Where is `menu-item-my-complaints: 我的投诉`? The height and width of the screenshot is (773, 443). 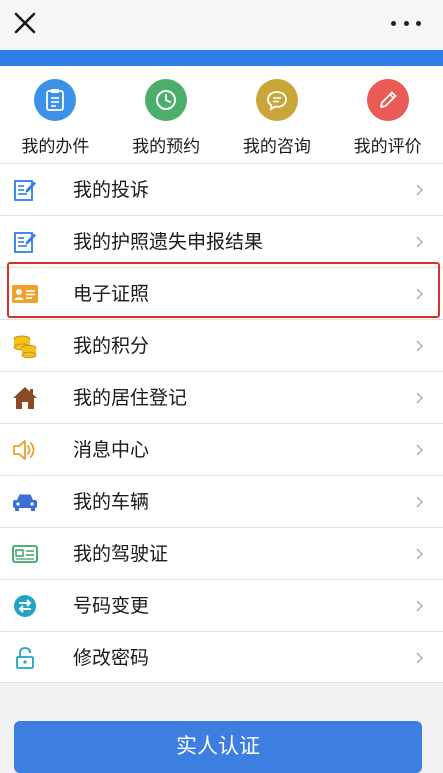
menu-item-my-complaints: 我的投诉 is located at coordinates (221, 189).